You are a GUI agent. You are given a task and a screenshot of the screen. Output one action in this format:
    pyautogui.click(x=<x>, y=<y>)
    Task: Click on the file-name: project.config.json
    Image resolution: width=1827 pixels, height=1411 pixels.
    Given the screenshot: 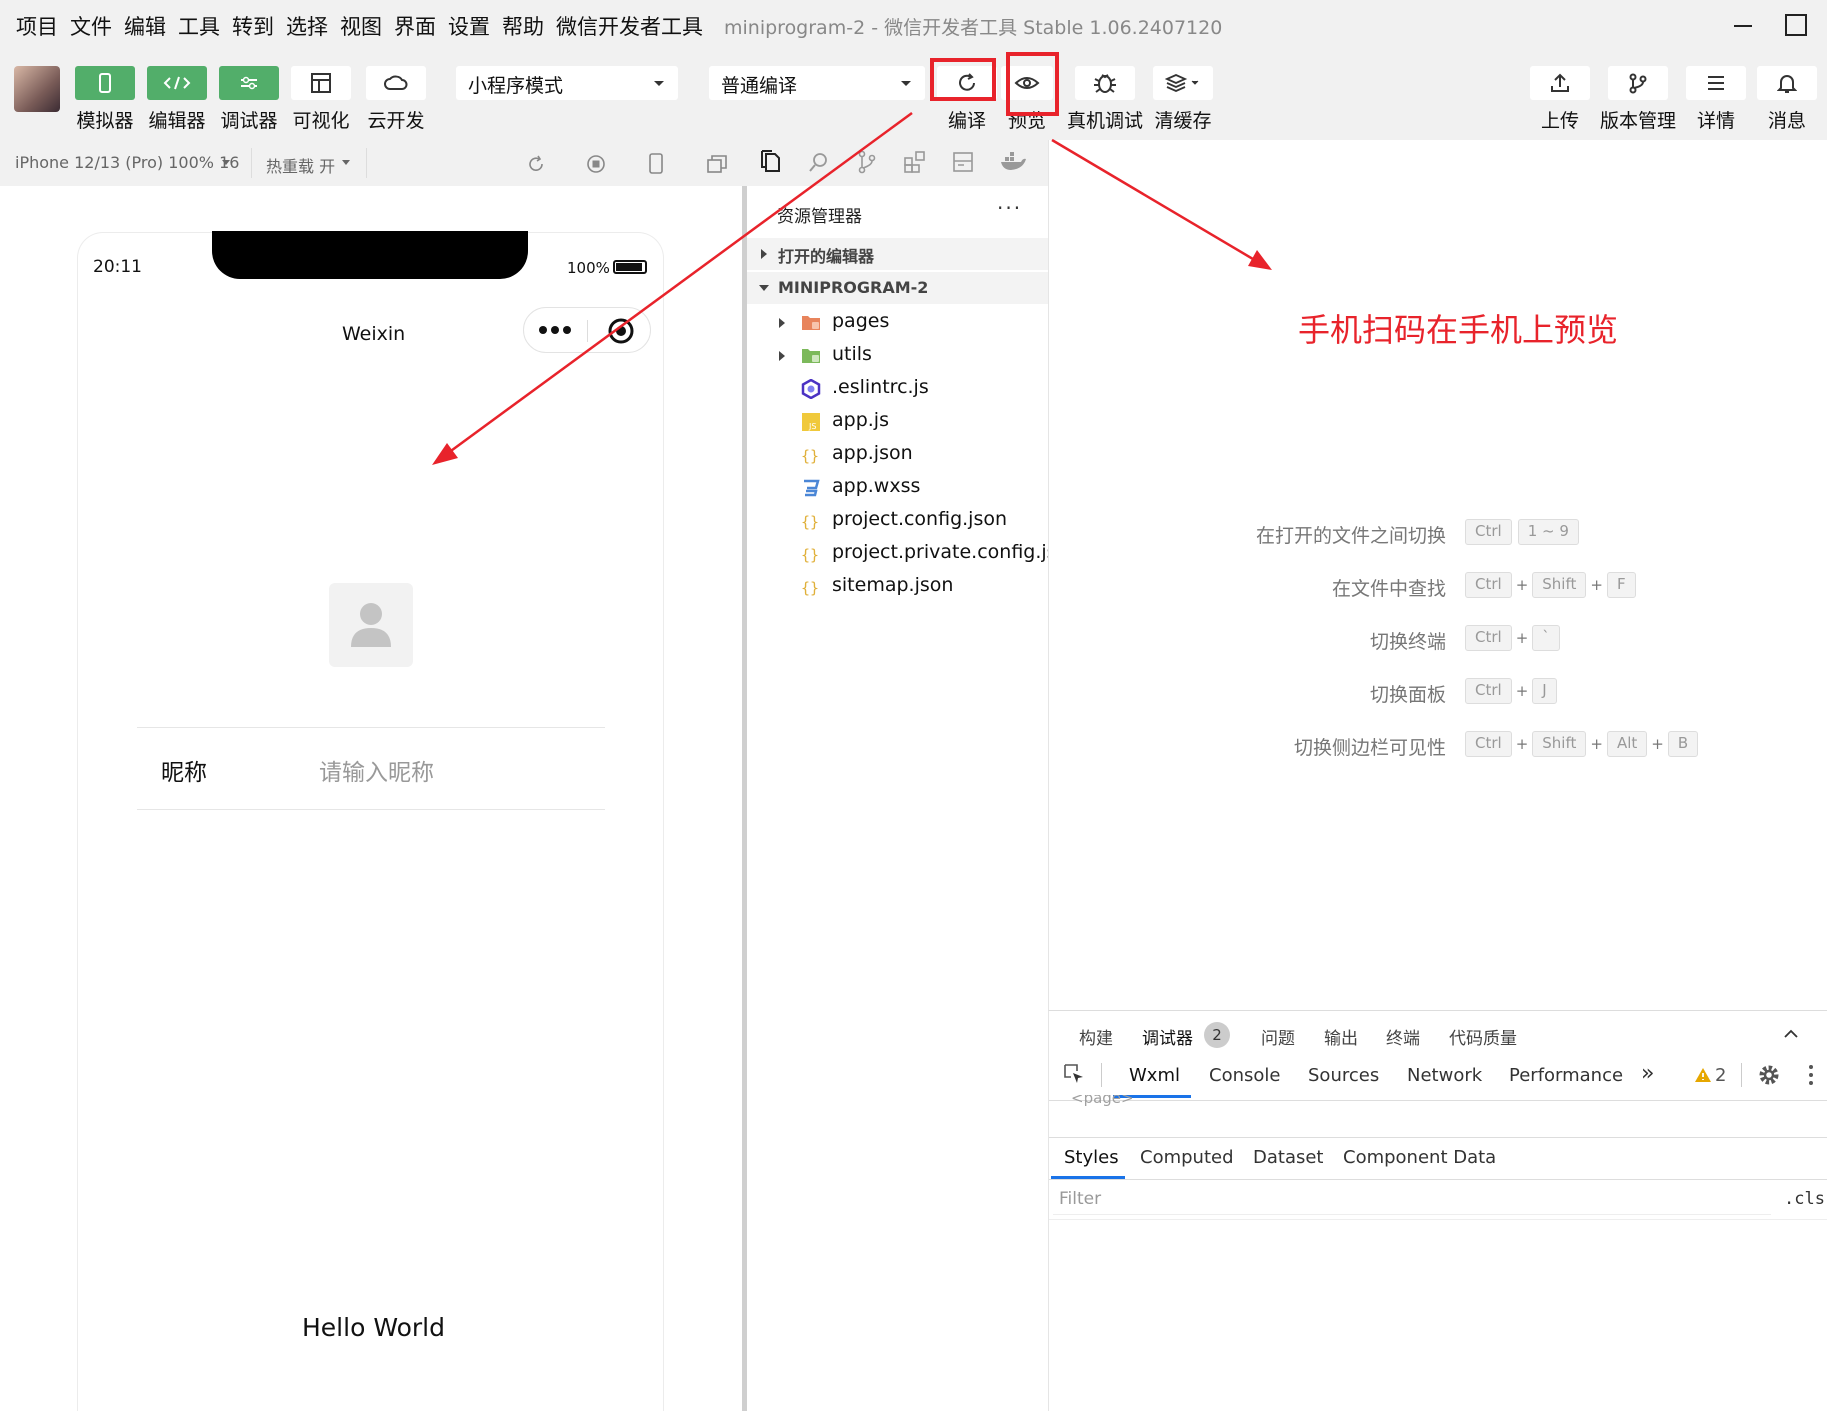 What is the action you would take?
    pyautogui.click(x=920, y=519)
    